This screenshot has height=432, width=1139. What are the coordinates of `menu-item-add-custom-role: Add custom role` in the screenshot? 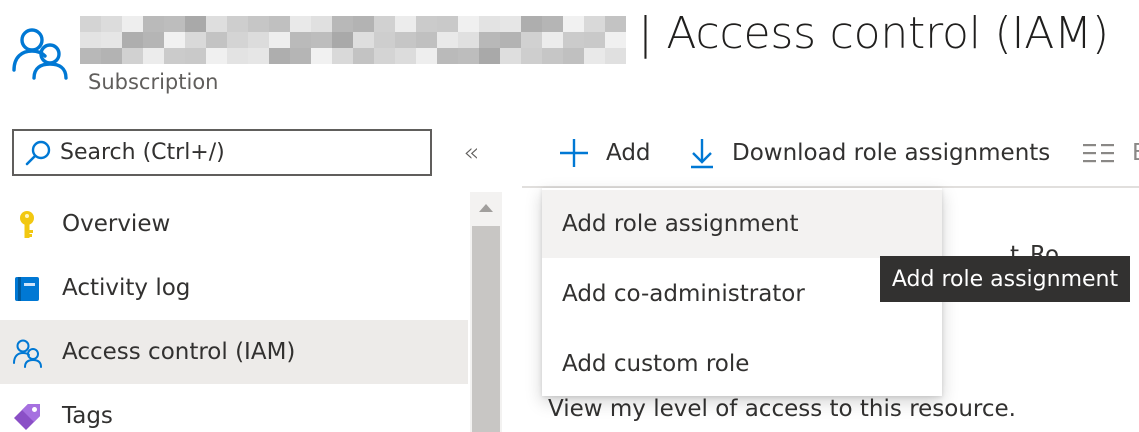 It's located at (742, 364).